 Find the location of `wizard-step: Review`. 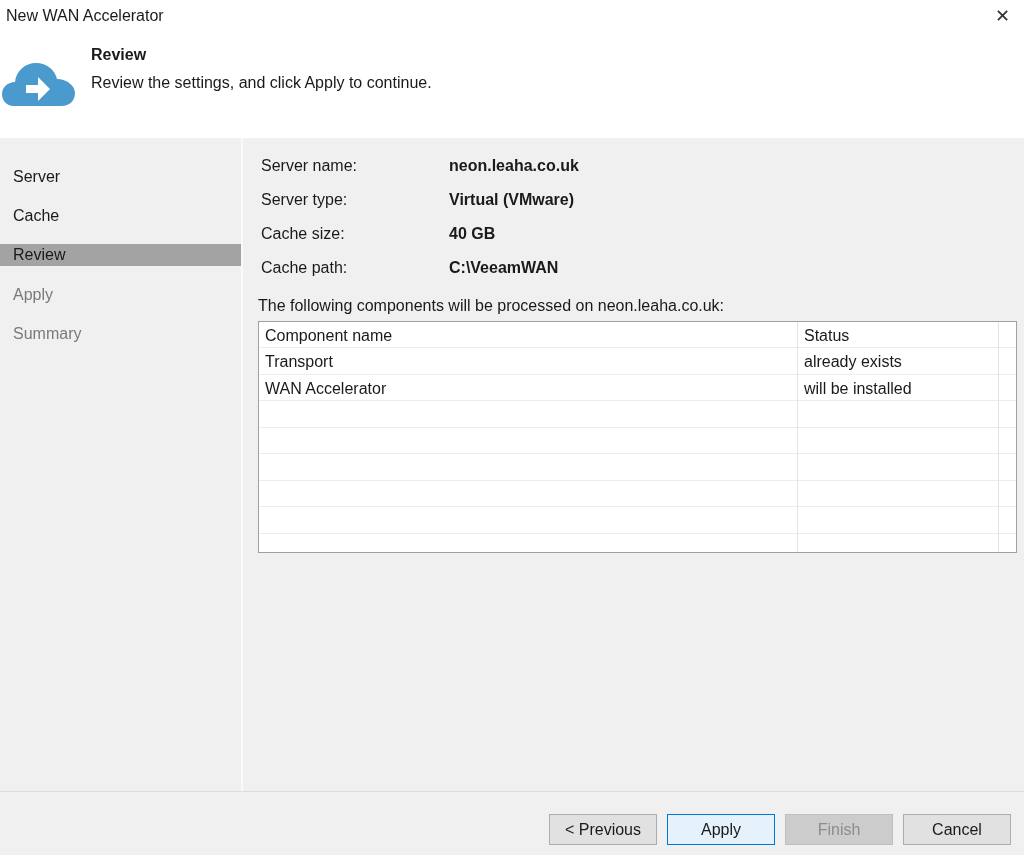

wizard-step: Review is located at coordinates (120, 255).